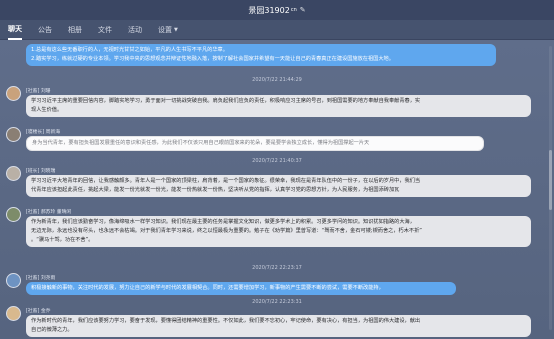 This screenshot has width=554, height=339. Describe the element at coordinates (165, 29) in the screenshot. I see `tab-label: 设置` at that location.